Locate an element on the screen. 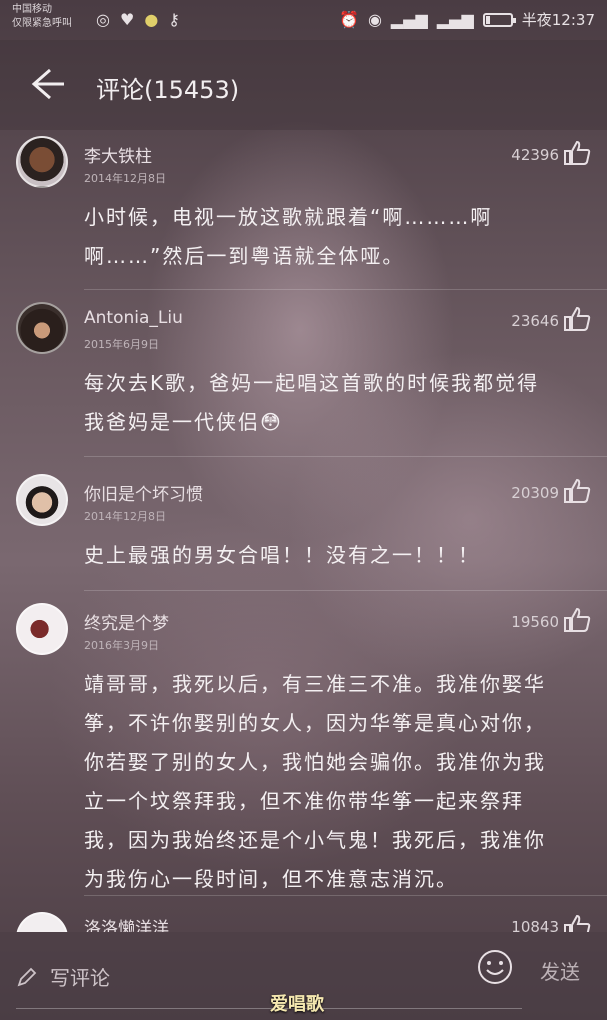  pencil-icon is located at coordinates (27, 977).